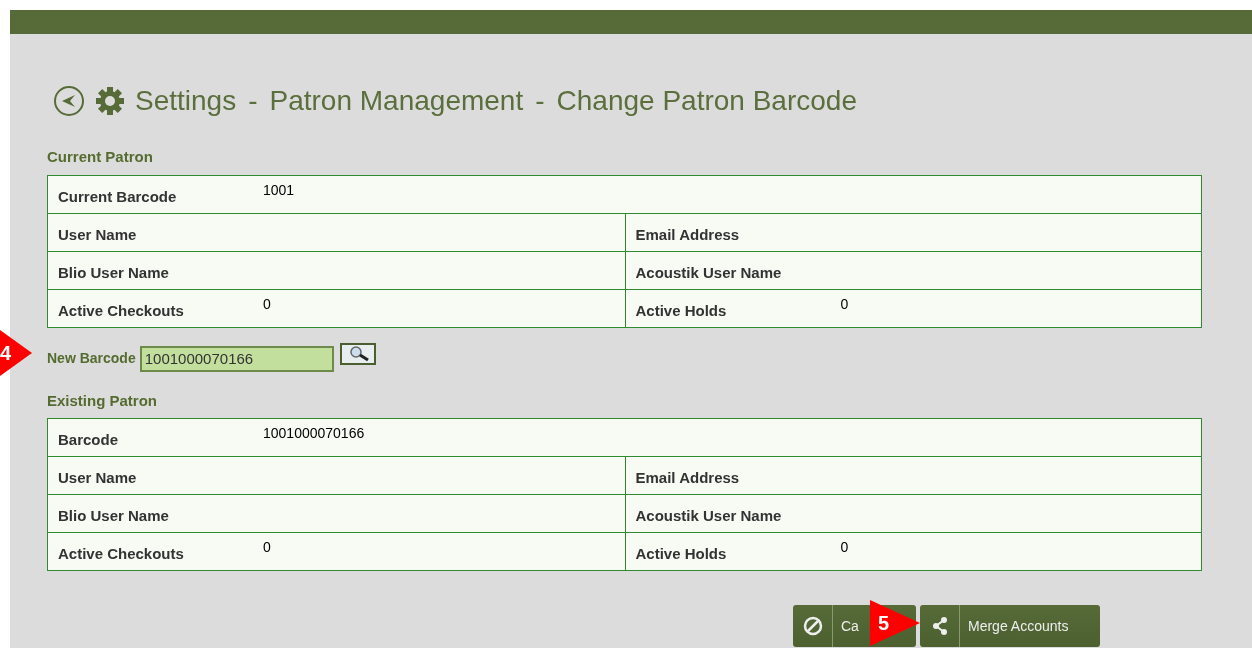 The height and width of the screenshot is (648, 1252). What do you see at coordinates (110, 101) in the screenshot?
I see `gear-icon` at bounding box center [110, 101].